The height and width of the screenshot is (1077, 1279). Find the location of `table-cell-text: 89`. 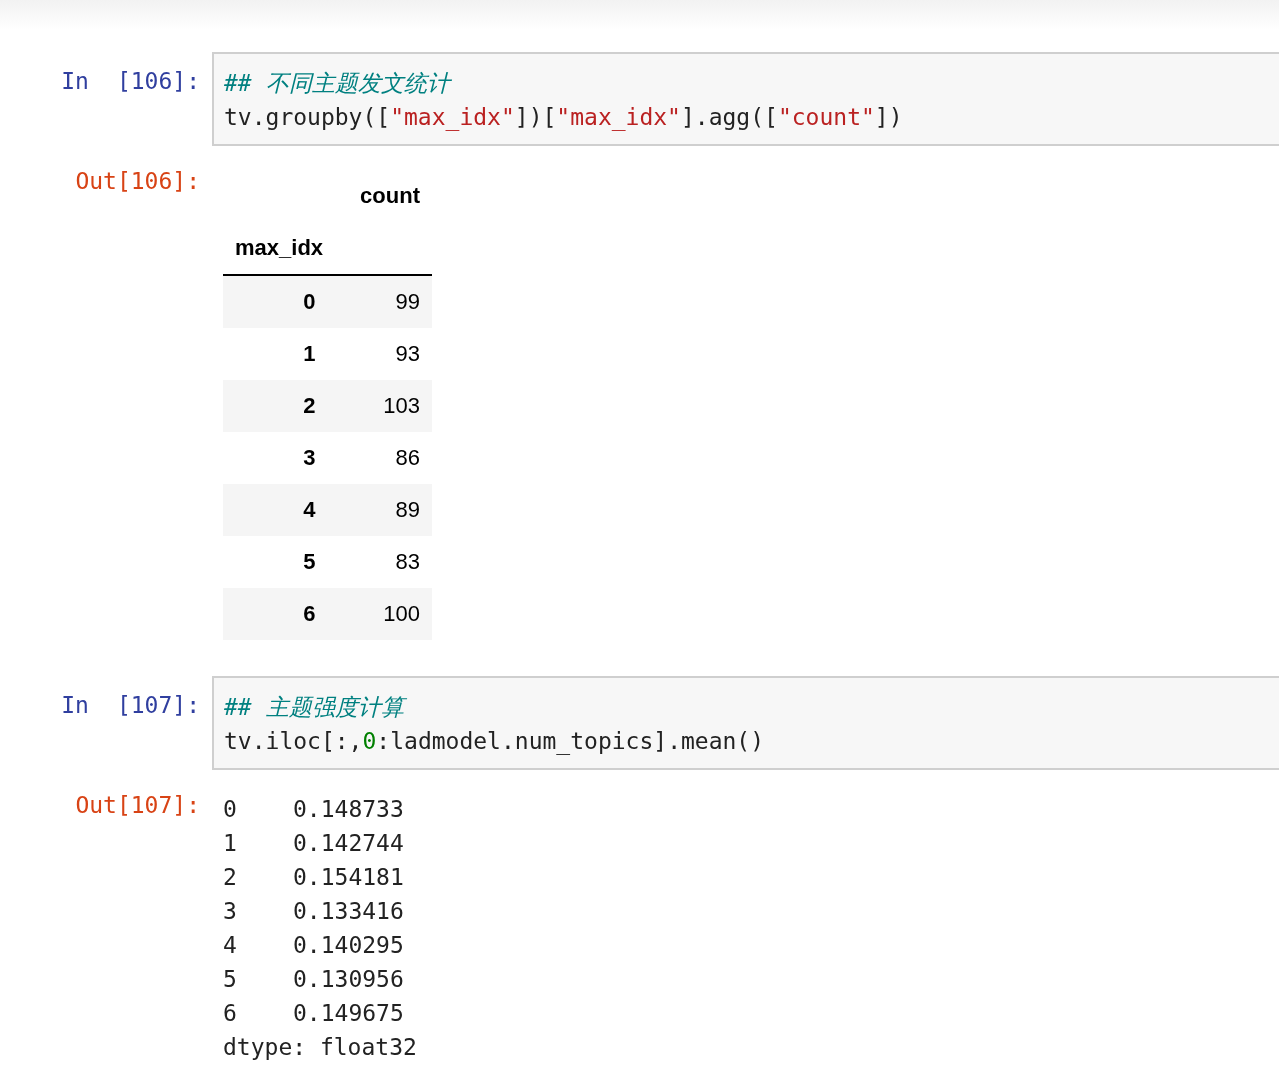

table-cell-text: 89 is located at coordinates (407, 510).